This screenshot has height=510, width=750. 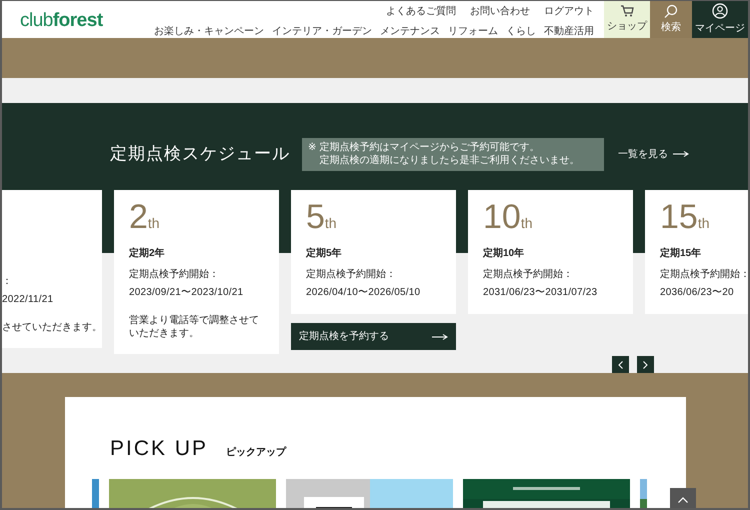 What do you see at coordinates (508, 217) in the screenshot?
I see `year-number: 10th` at bounding box center [508, 217].